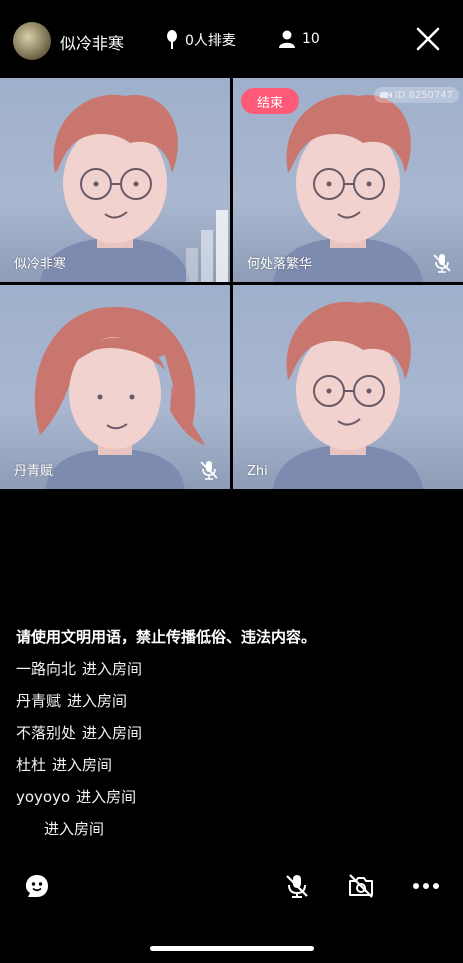 The height and width of the screenshot is (963, 463). I want to click on tile-name: 何处落繁华, so click(280, 264).